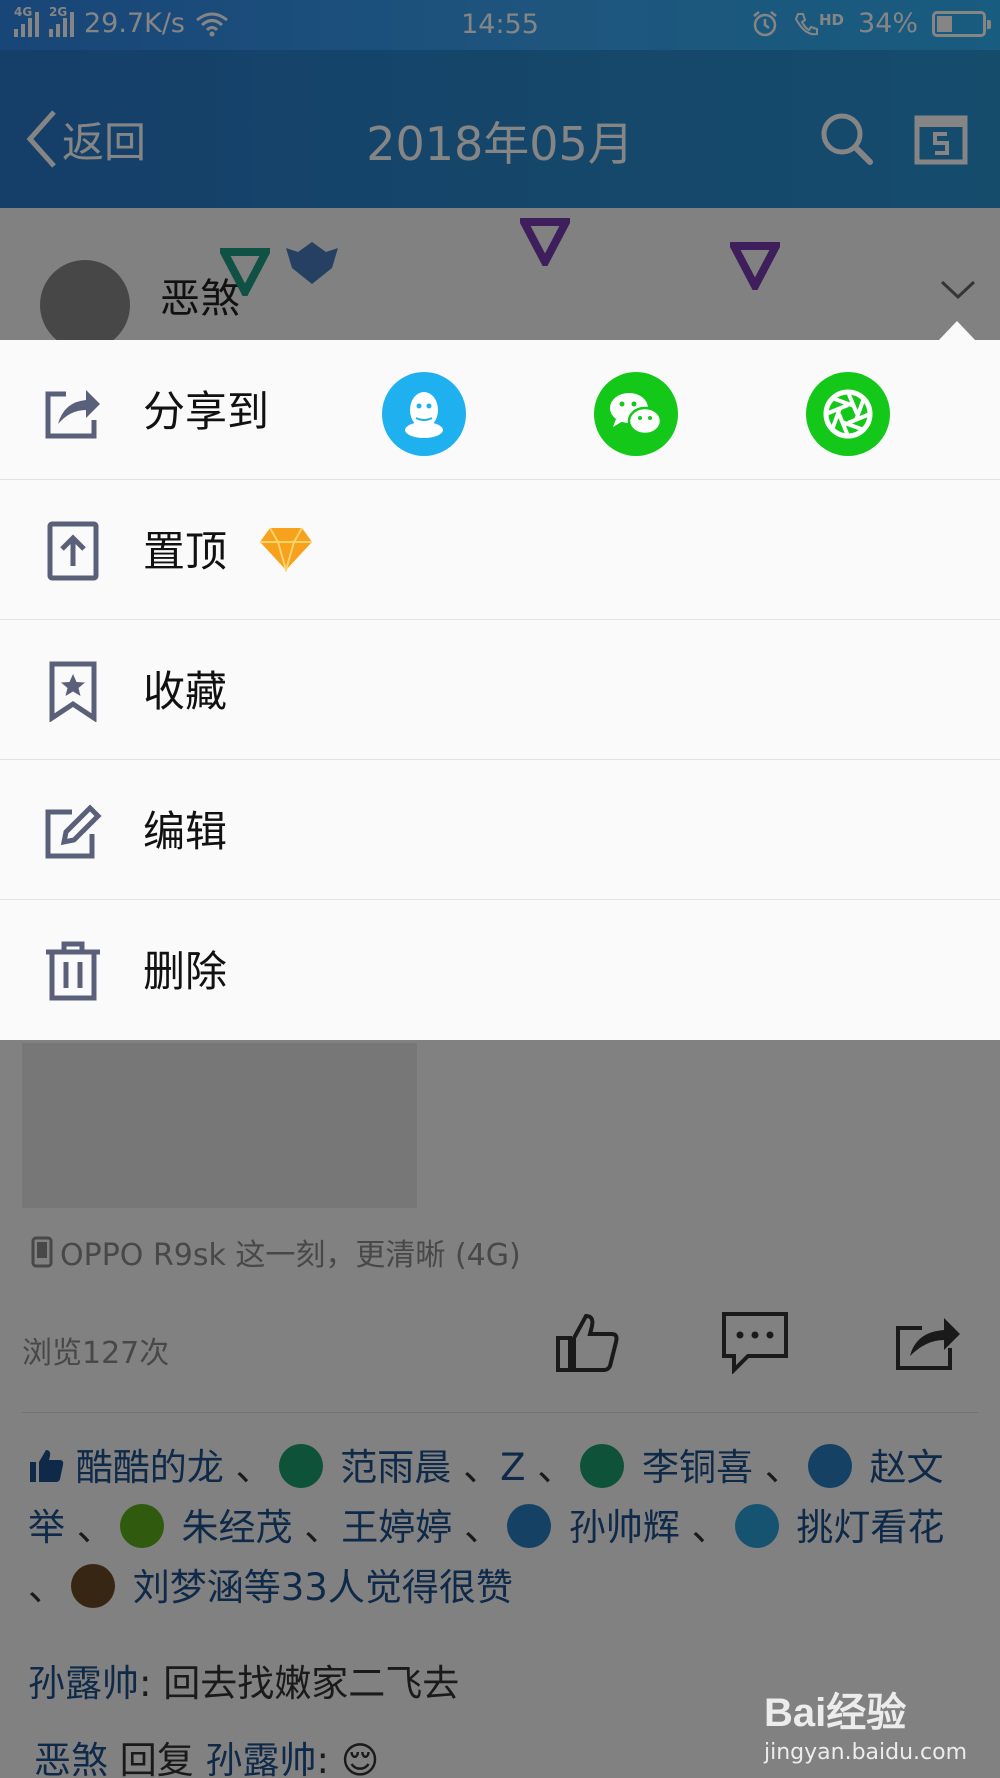 The width and height of the screenshot is (1000, 1778). Describe the element at coordinates (185, 691) in the screenshot. I see `favorite-label: 收藏` at that location.